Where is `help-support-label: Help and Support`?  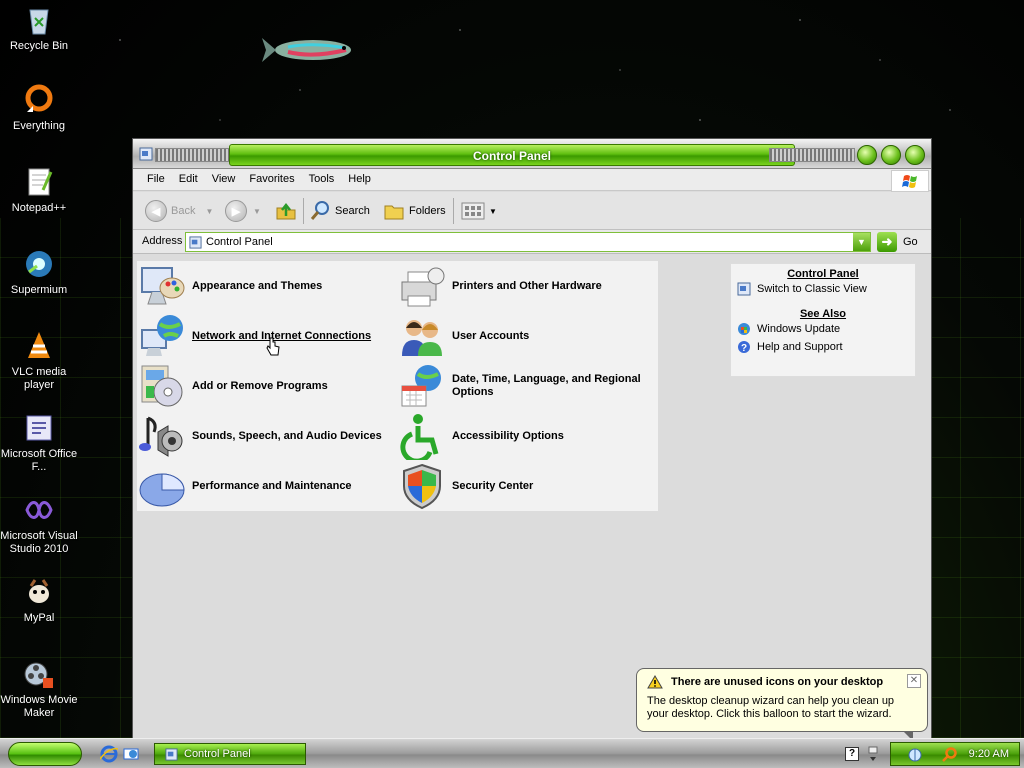 help-support-label: Help and Support is located at coordinates (800, 347).